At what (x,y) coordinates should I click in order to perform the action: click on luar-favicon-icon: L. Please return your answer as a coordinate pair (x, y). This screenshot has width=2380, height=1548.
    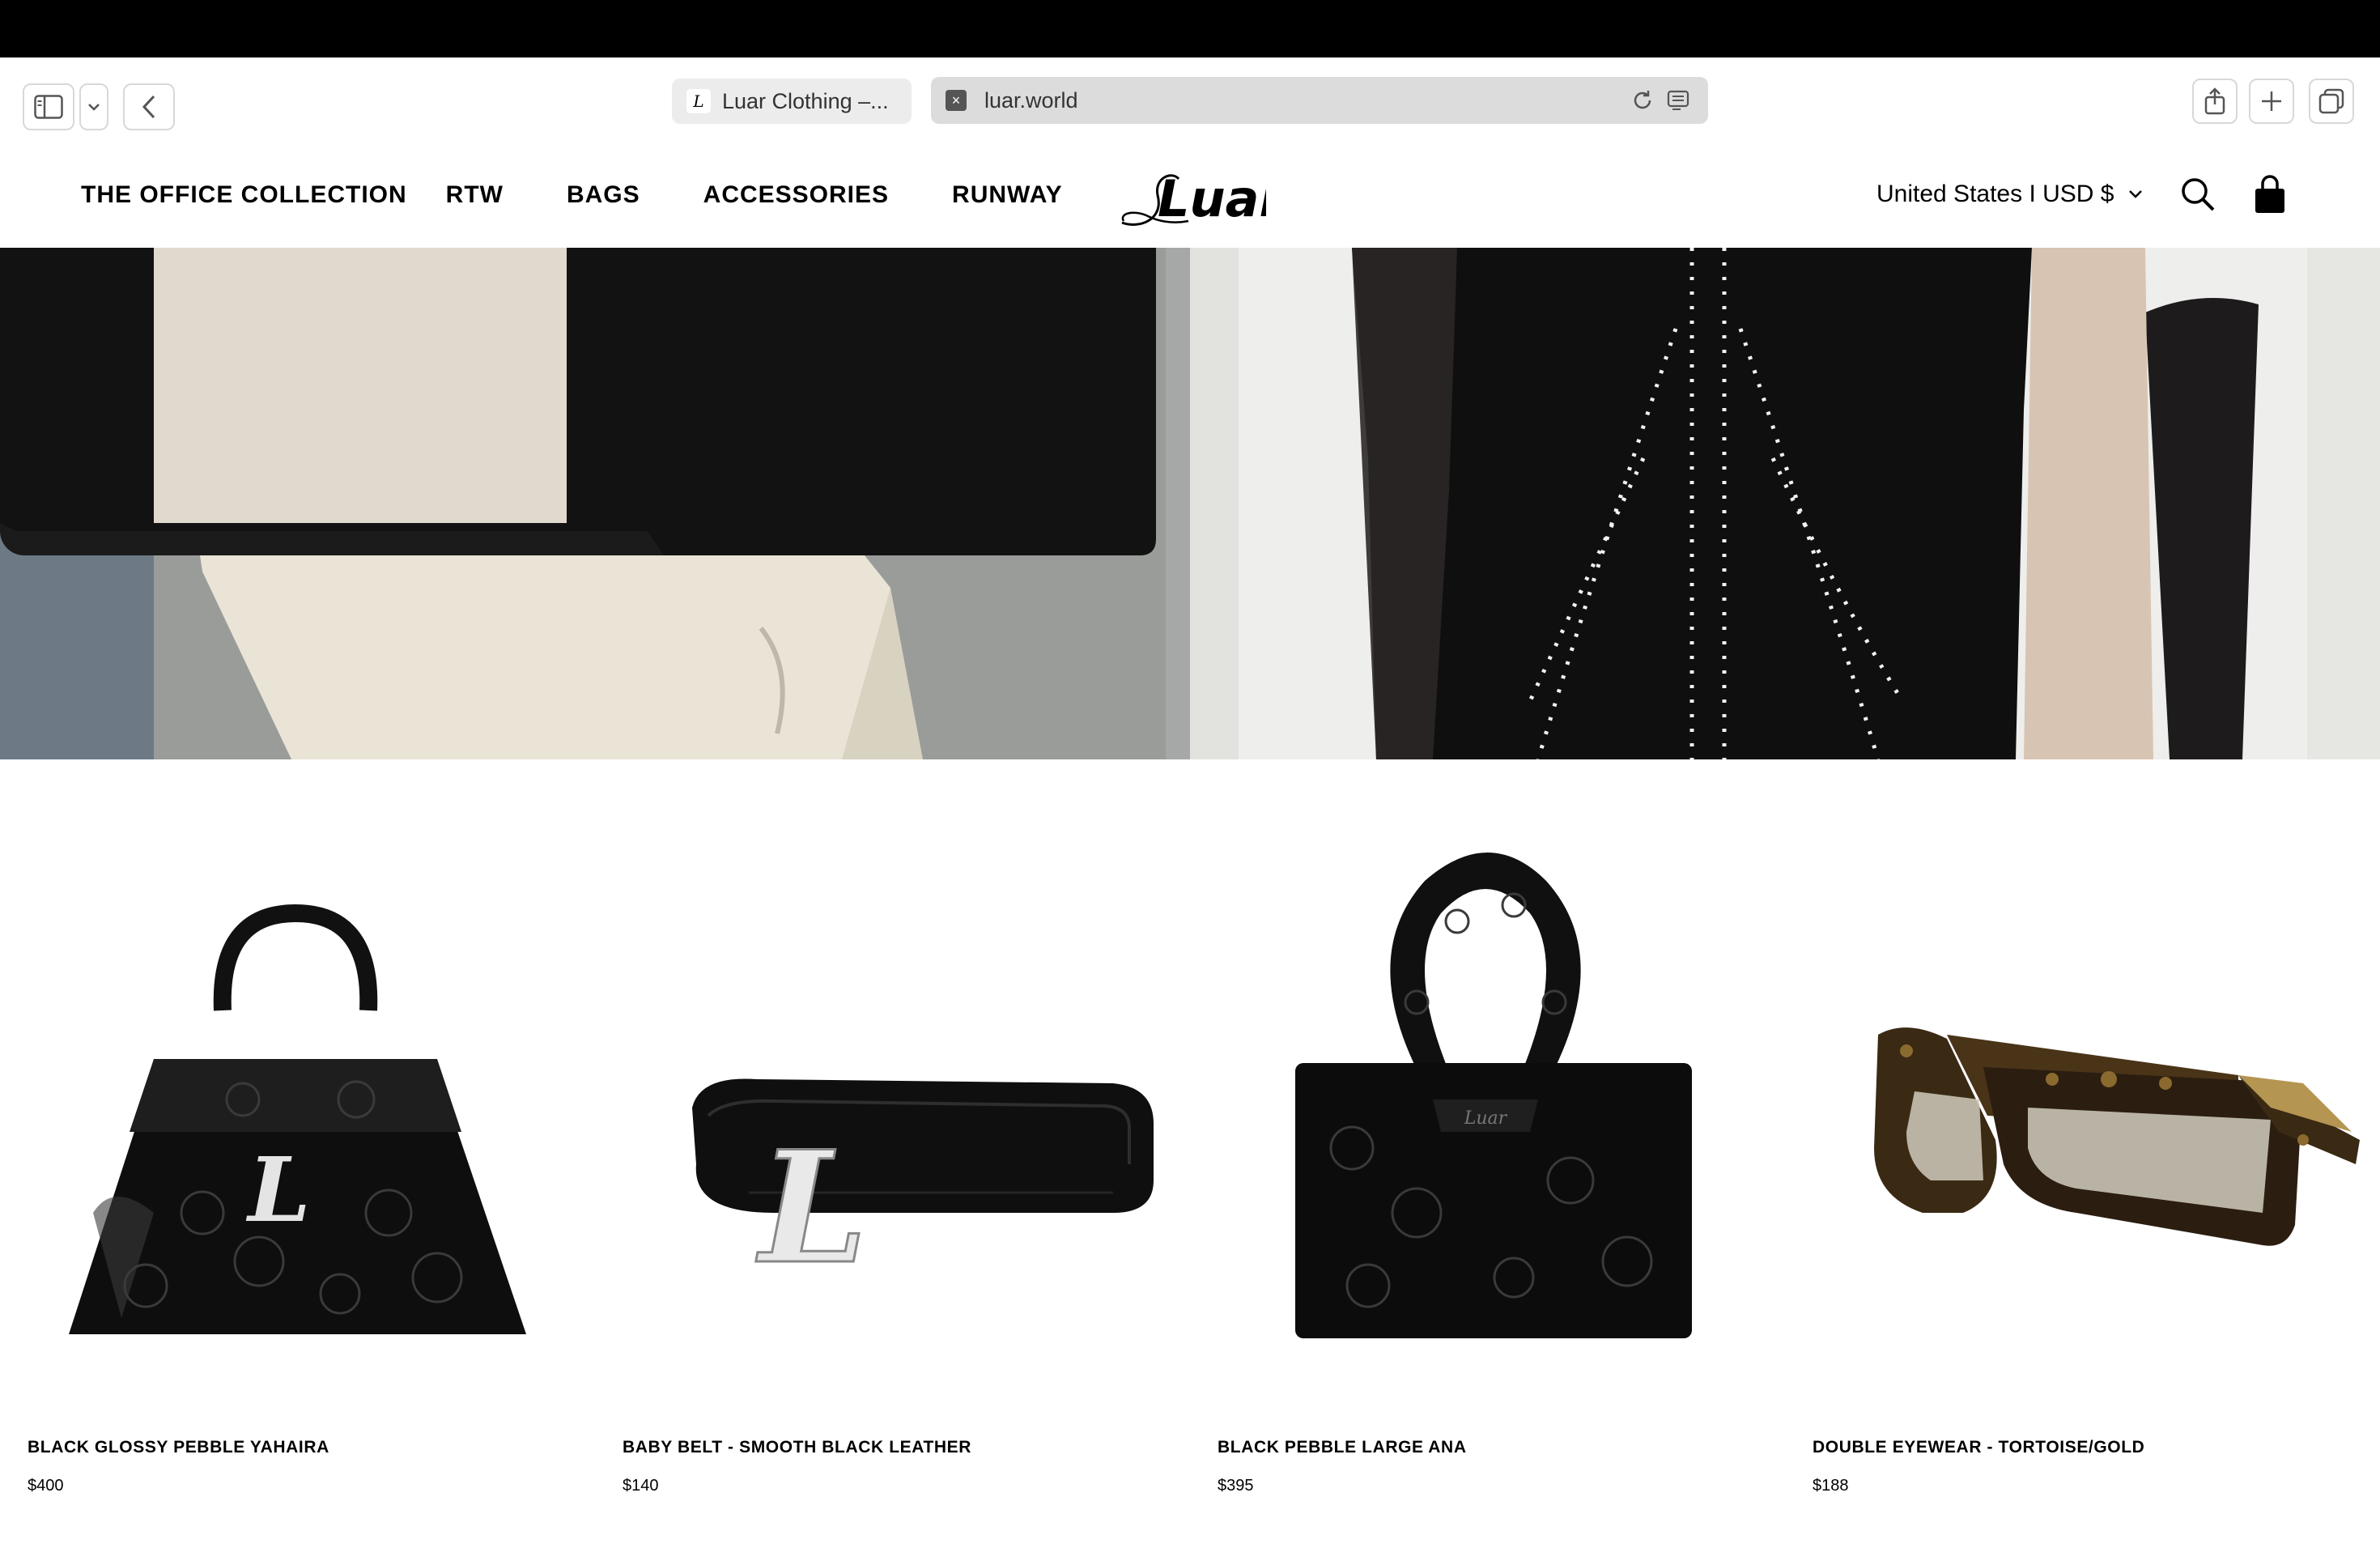
    Looking at the image, I should click on (698, 101).